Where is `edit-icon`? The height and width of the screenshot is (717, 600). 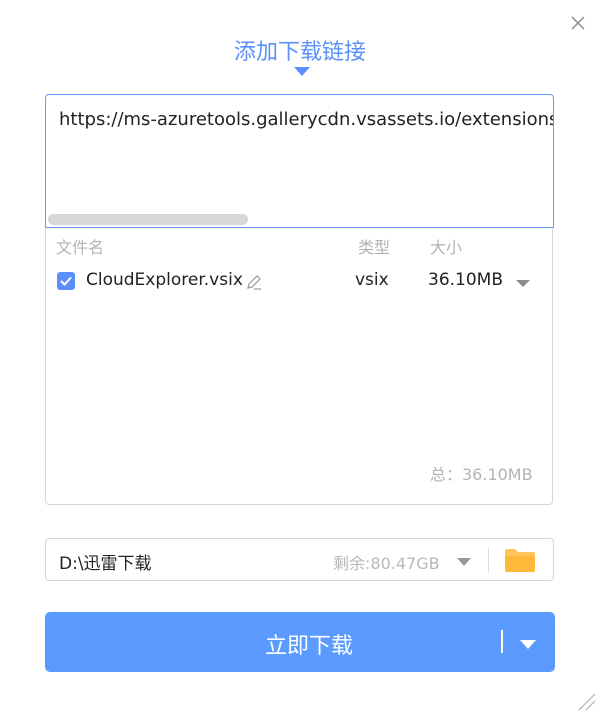 edit-icon is located at coordinates (254, 282).